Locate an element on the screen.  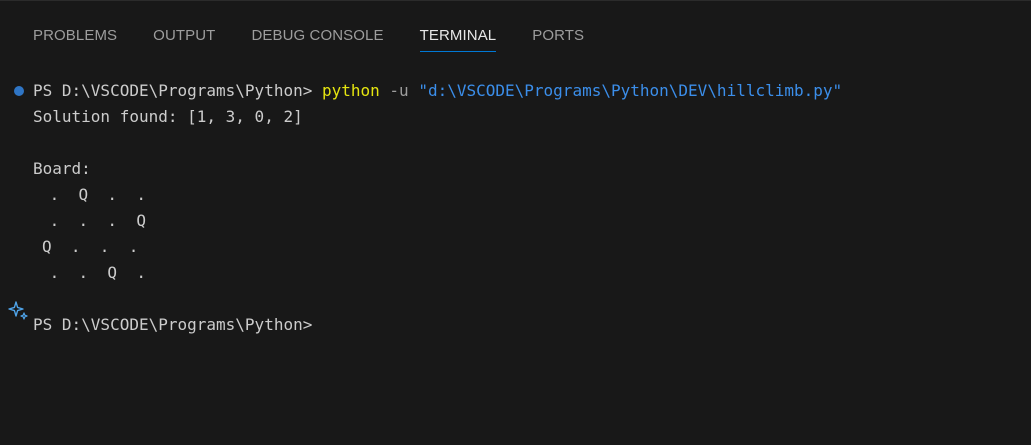
command-flag: -u is located at coordinates (399, 90).